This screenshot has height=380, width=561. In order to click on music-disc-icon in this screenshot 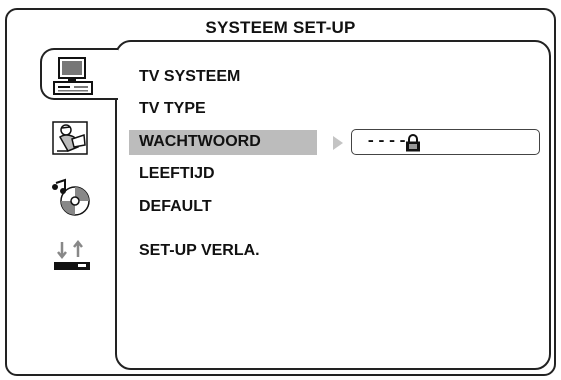, I will do `click(71, 199)`.